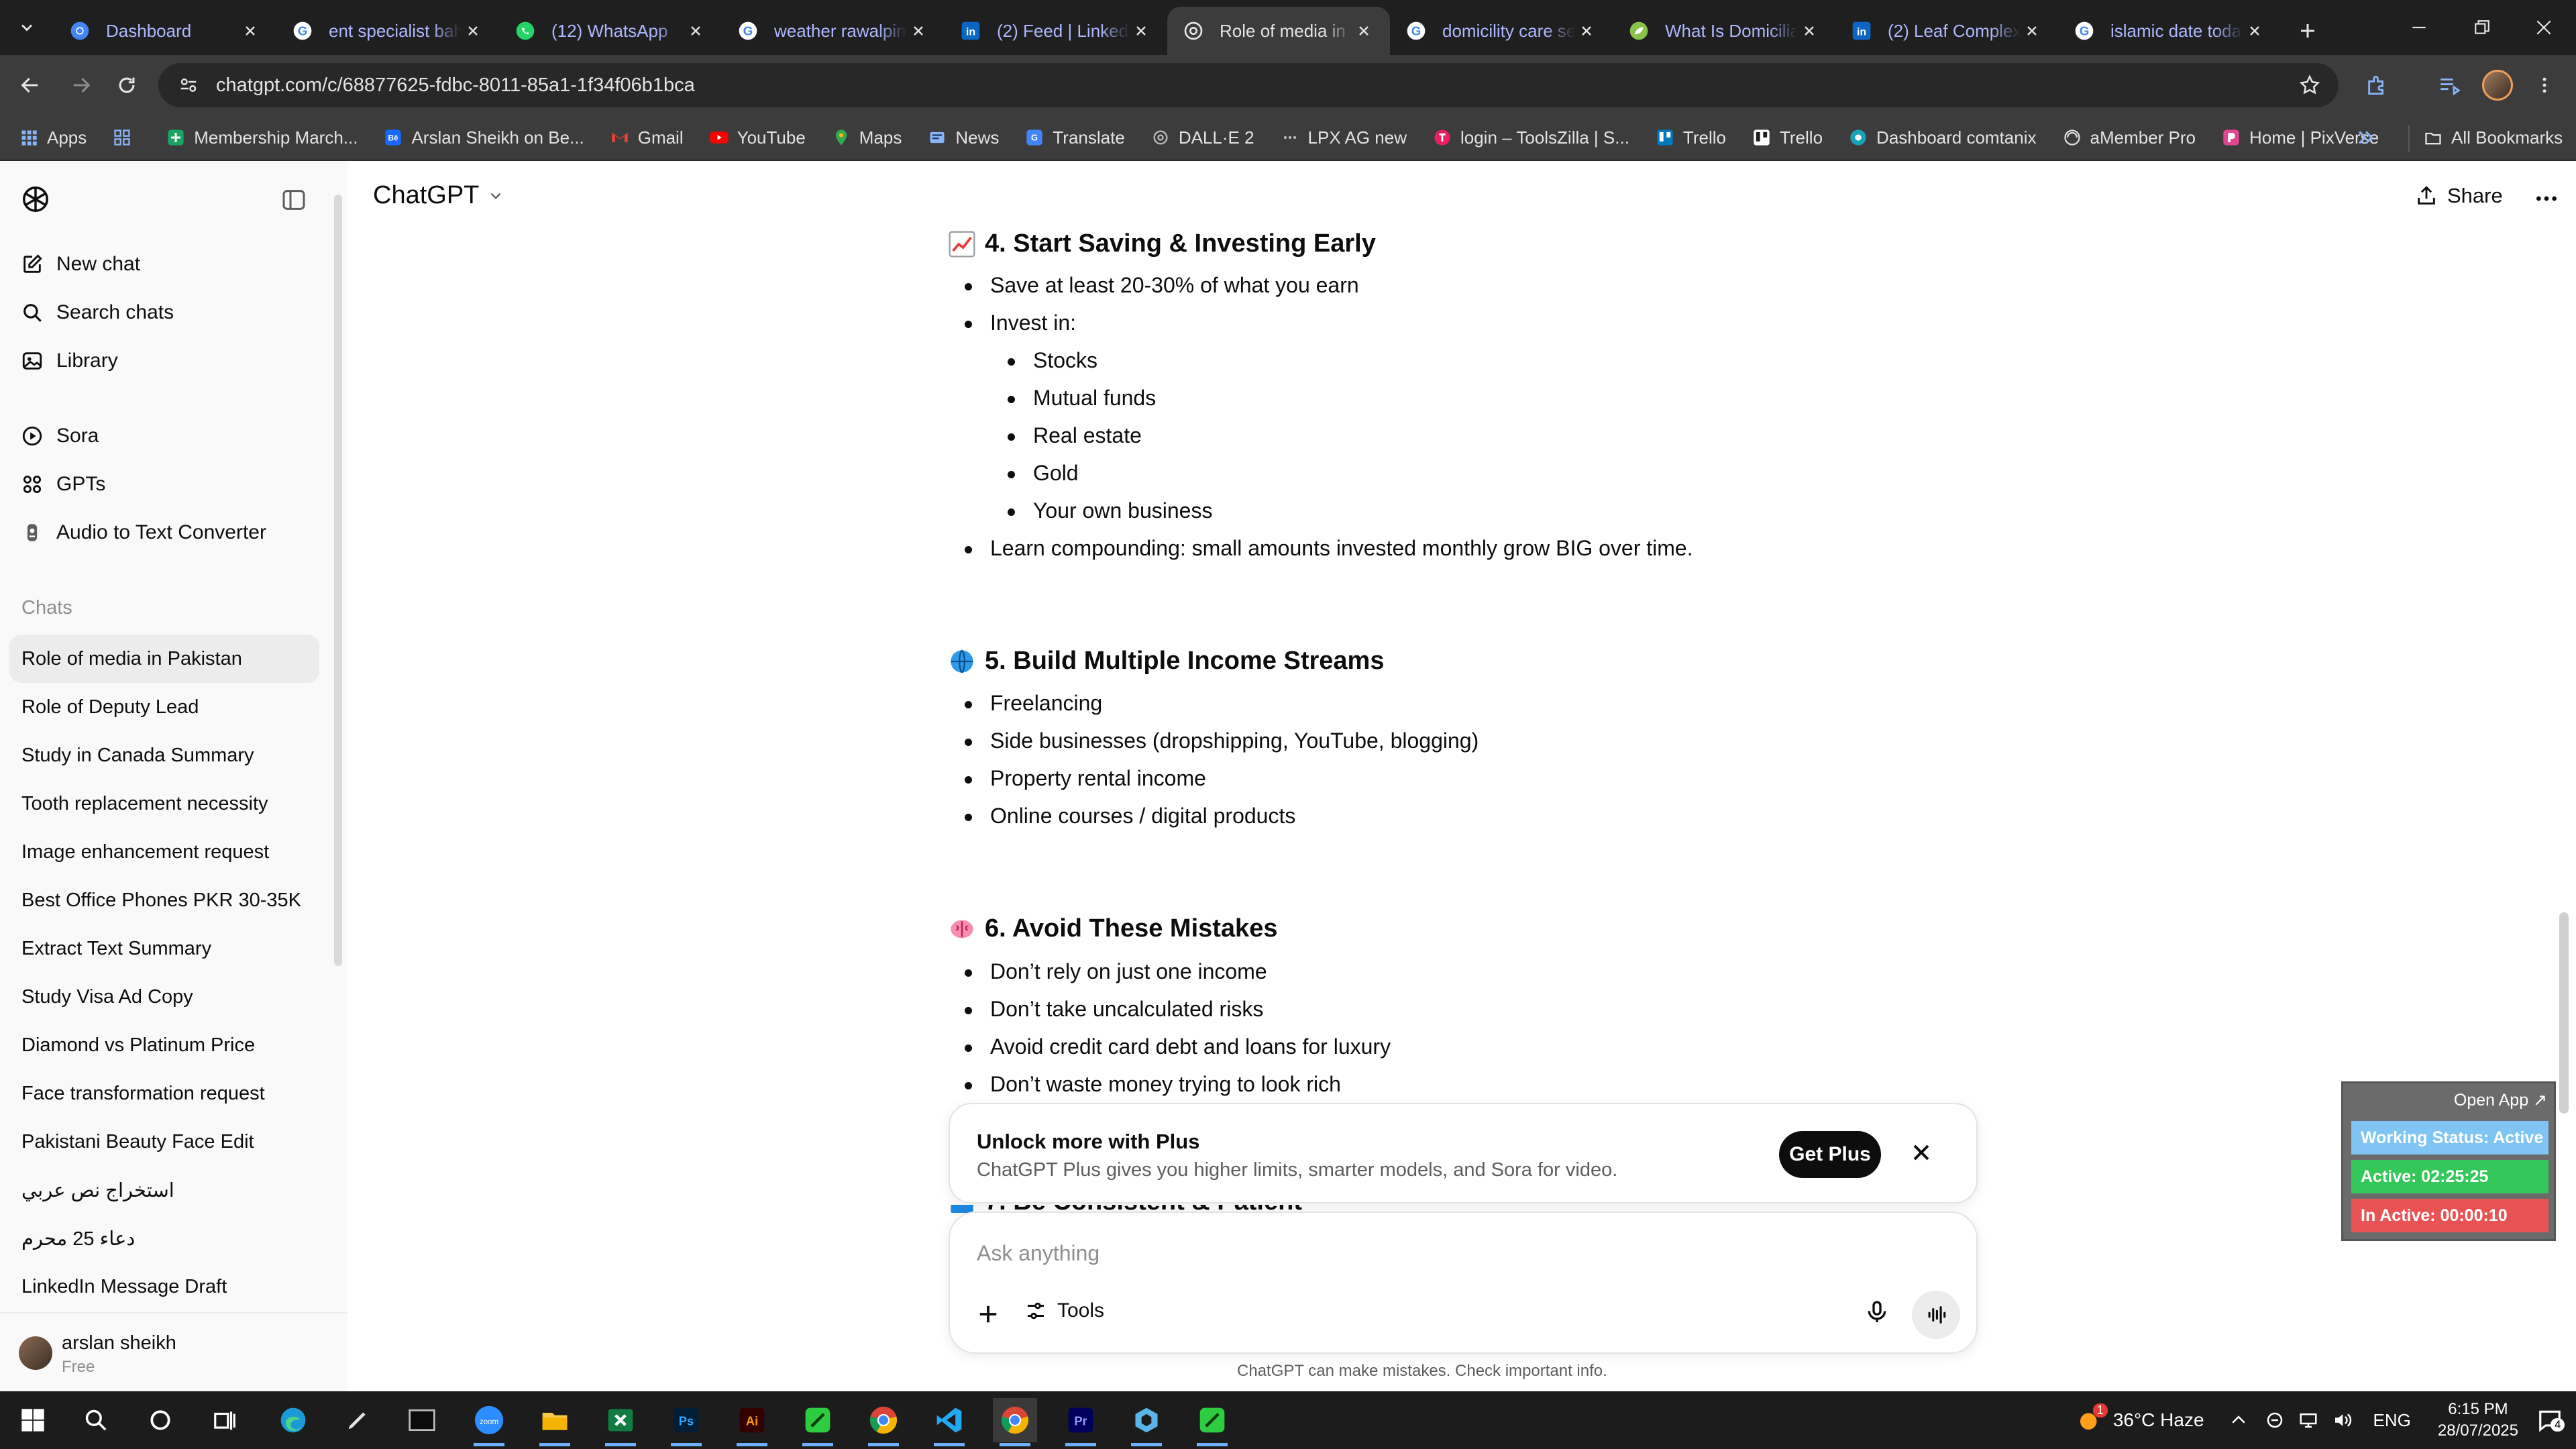  Describe the element at coordinates (164, 1142) in the screenshot. I see `chat-item: Pakistani Beauty Face Edit` at that location.